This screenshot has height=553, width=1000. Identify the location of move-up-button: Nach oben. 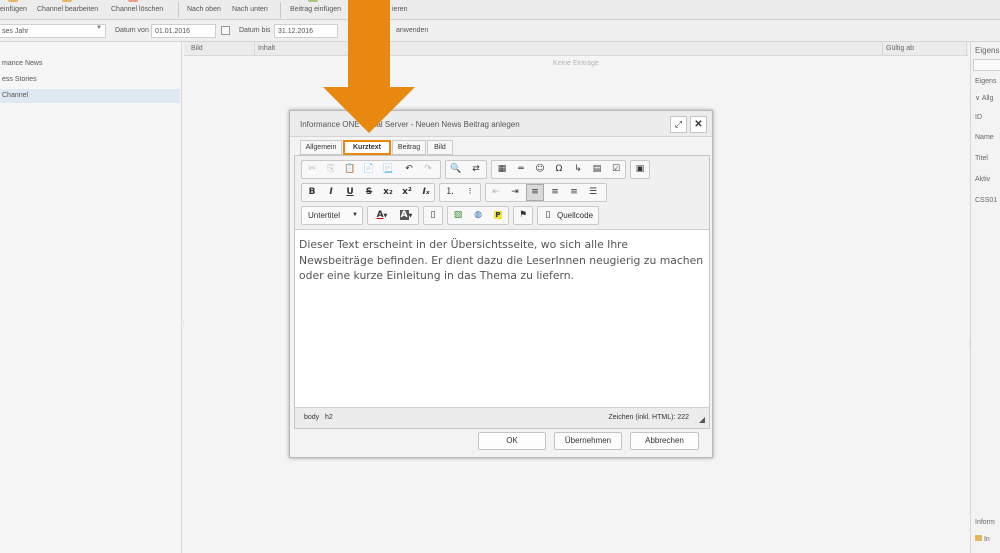
(204, 9).